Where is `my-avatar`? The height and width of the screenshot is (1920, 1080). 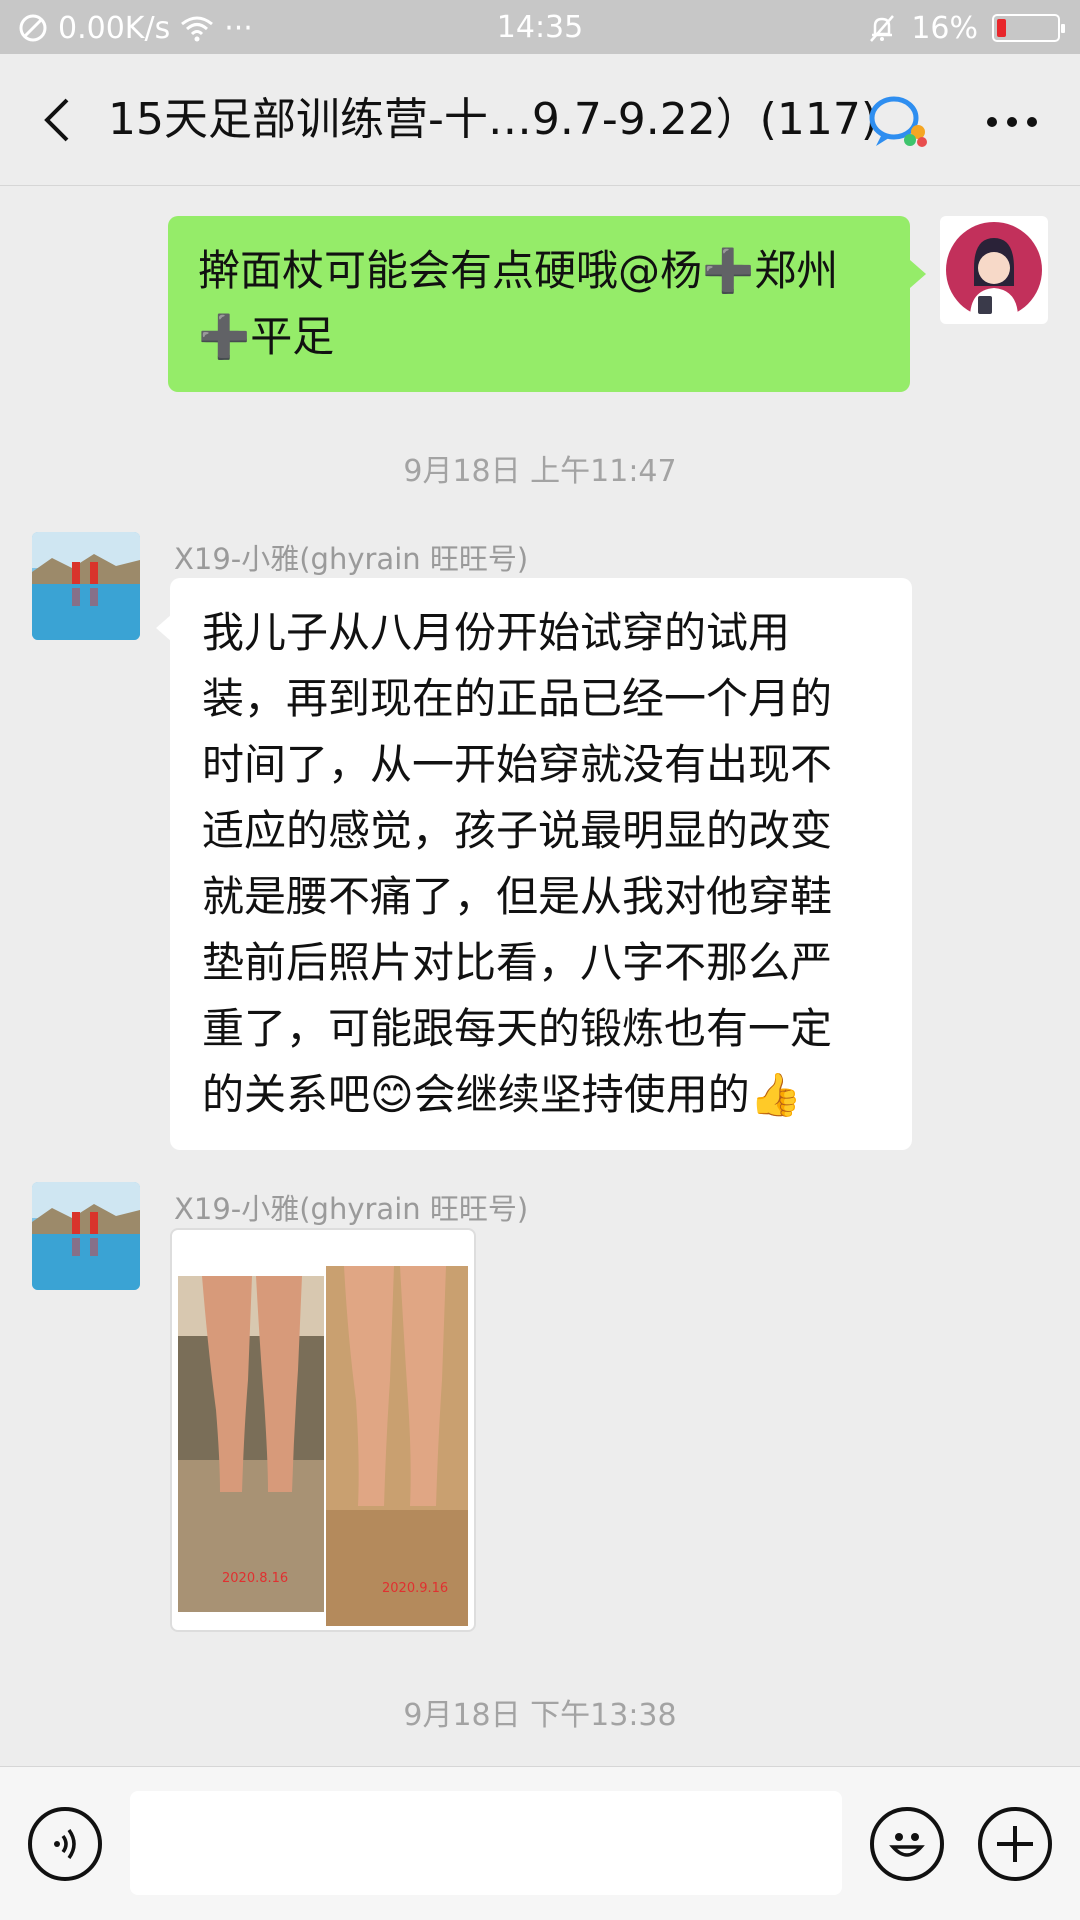
my-avatar is located at coordinates (994, 270).